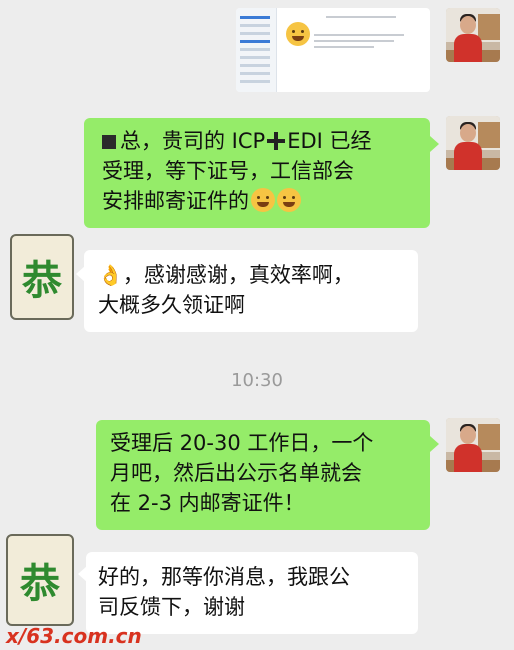 This screenshot has height=650, width=514. I want to click on square-emoji-icon, so click(109, 142).